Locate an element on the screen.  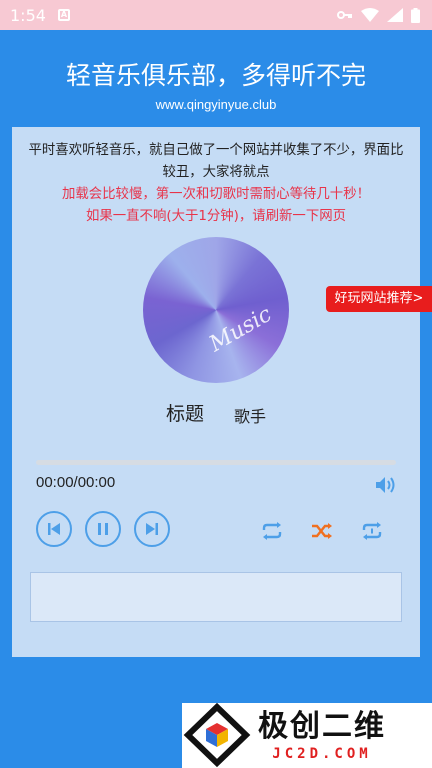
song-title: 标题 is located at coordinates (185, 414).